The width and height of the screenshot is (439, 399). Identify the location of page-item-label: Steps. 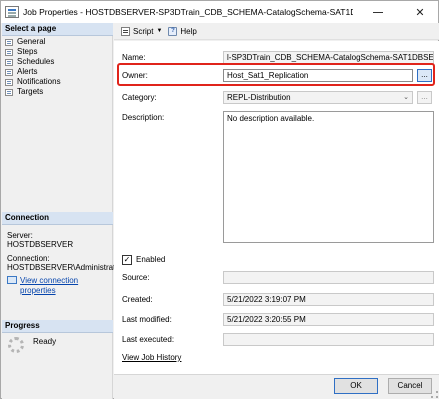
(27, 51).